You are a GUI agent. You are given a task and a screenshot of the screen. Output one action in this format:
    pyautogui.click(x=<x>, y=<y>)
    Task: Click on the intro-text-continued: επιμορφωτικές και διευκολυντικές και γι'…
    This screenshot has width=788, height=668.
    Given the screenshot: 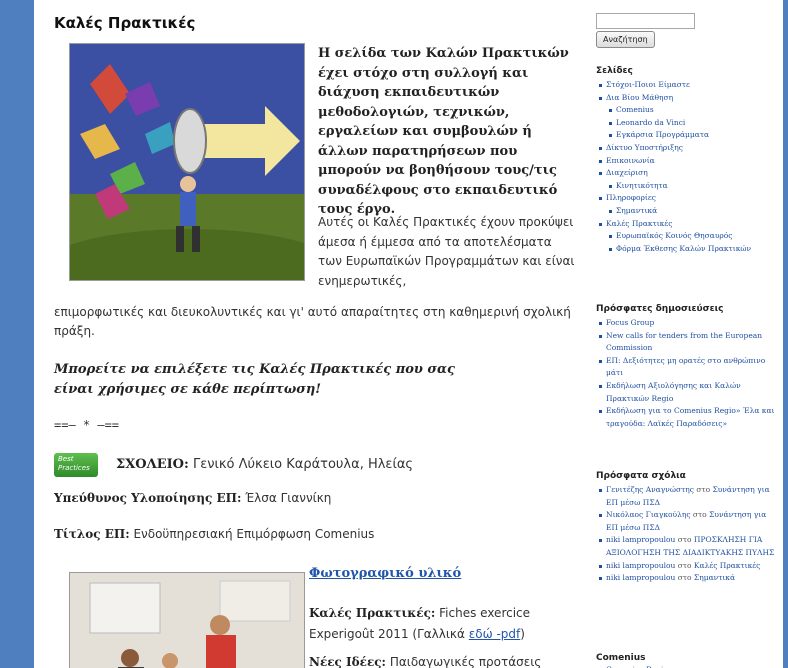 What is the action you would take?
    pyautogui.click(x=312, y=321)
    